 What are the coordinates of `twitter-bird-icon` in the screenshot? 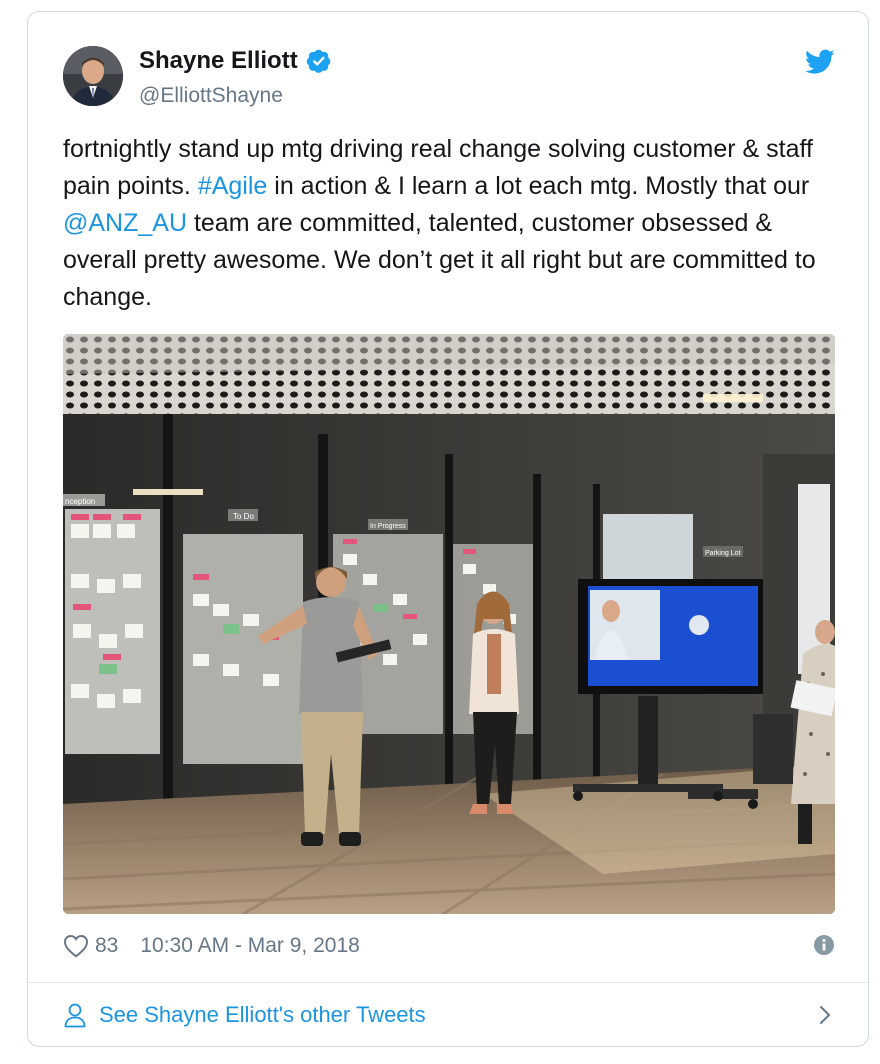 It's located at (820, 62).